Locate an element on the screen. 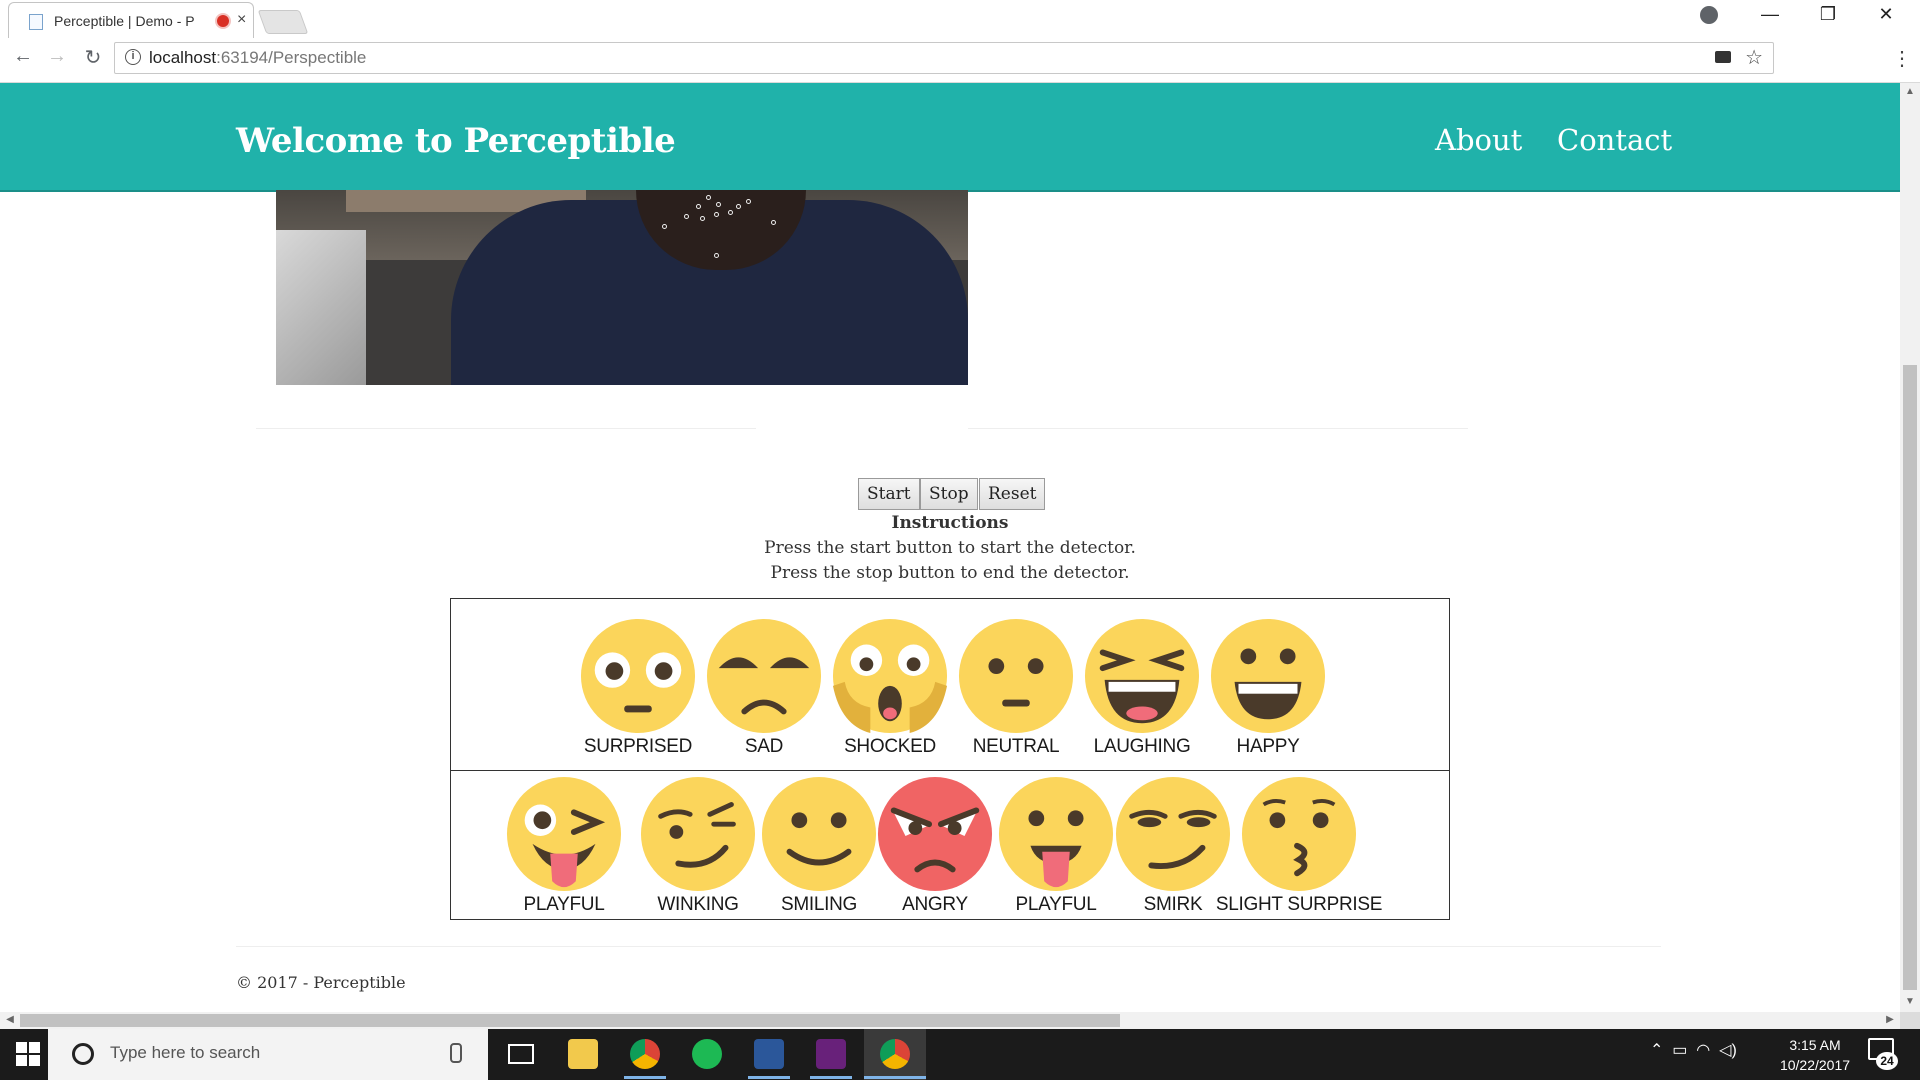 This screenshot has height=1080, width=1920. chrome-active-icon is located at coordinates (895, 1054).